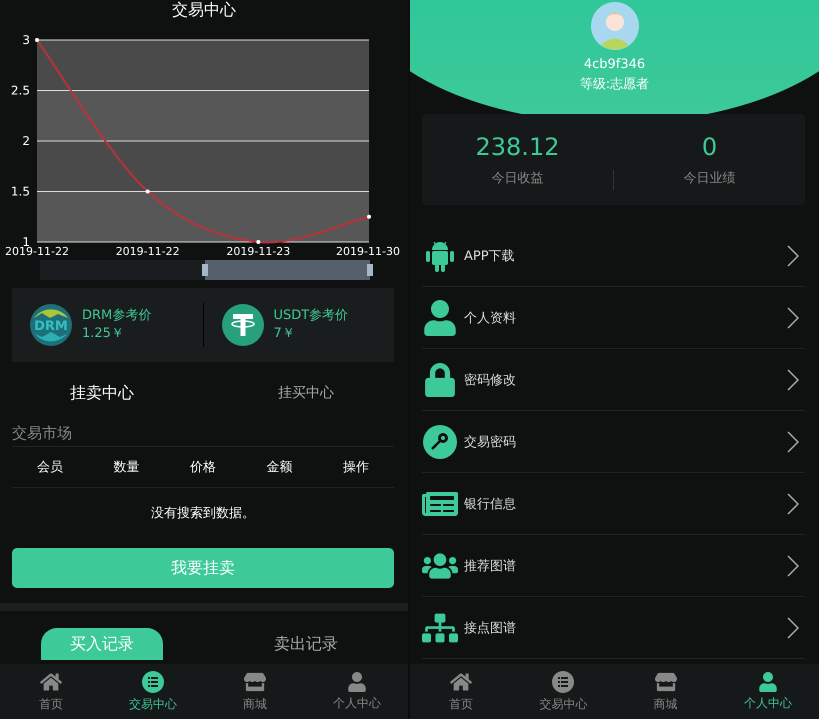 The width and height of the screenshot is (819, 719). I want to click on lock-icon, so click(440, 379).